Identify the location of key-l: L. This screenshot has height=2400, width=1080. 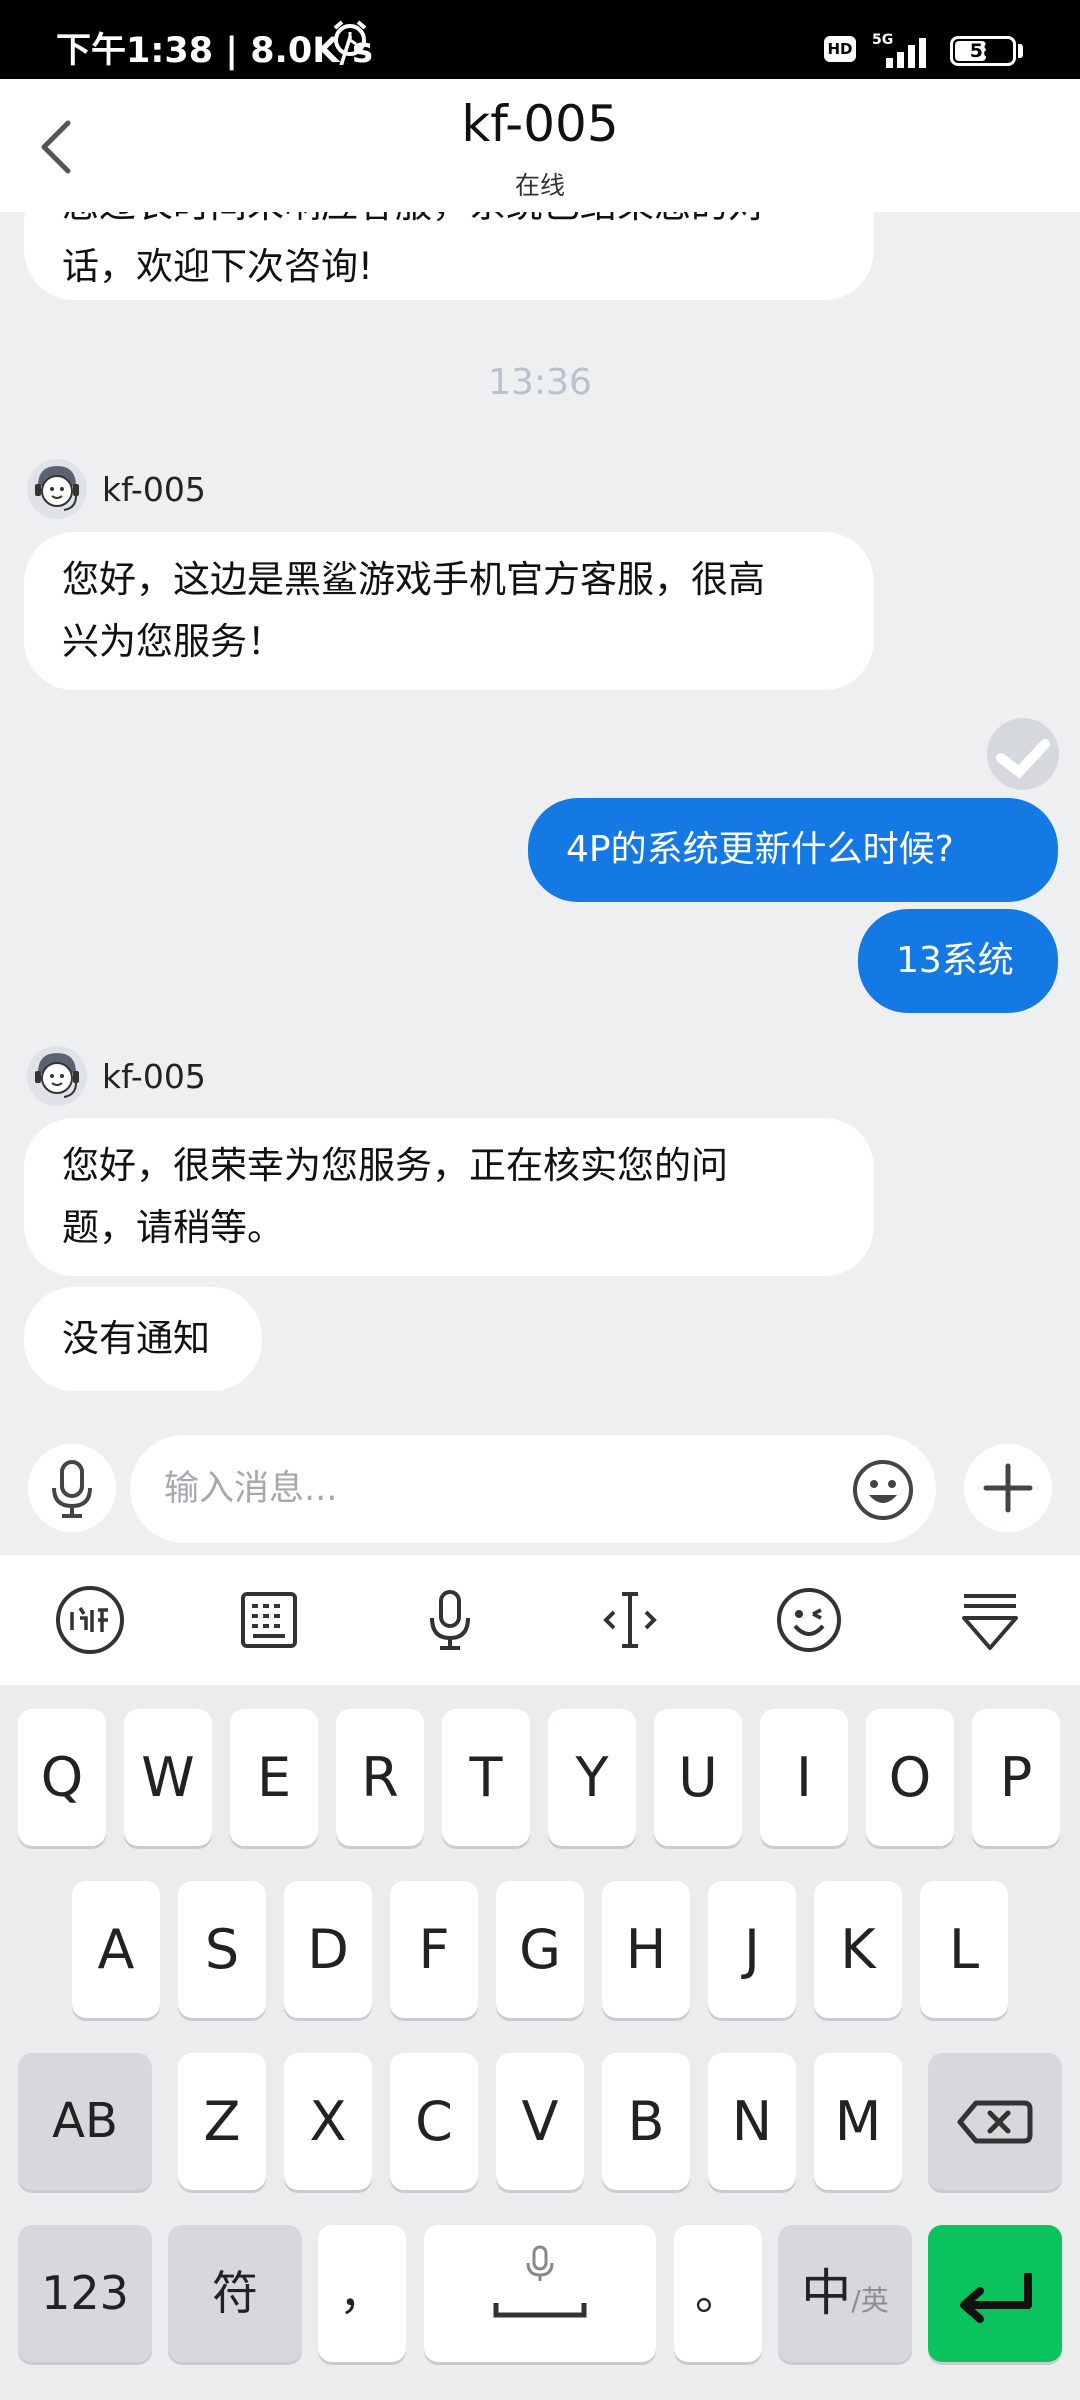
(964, 1949).